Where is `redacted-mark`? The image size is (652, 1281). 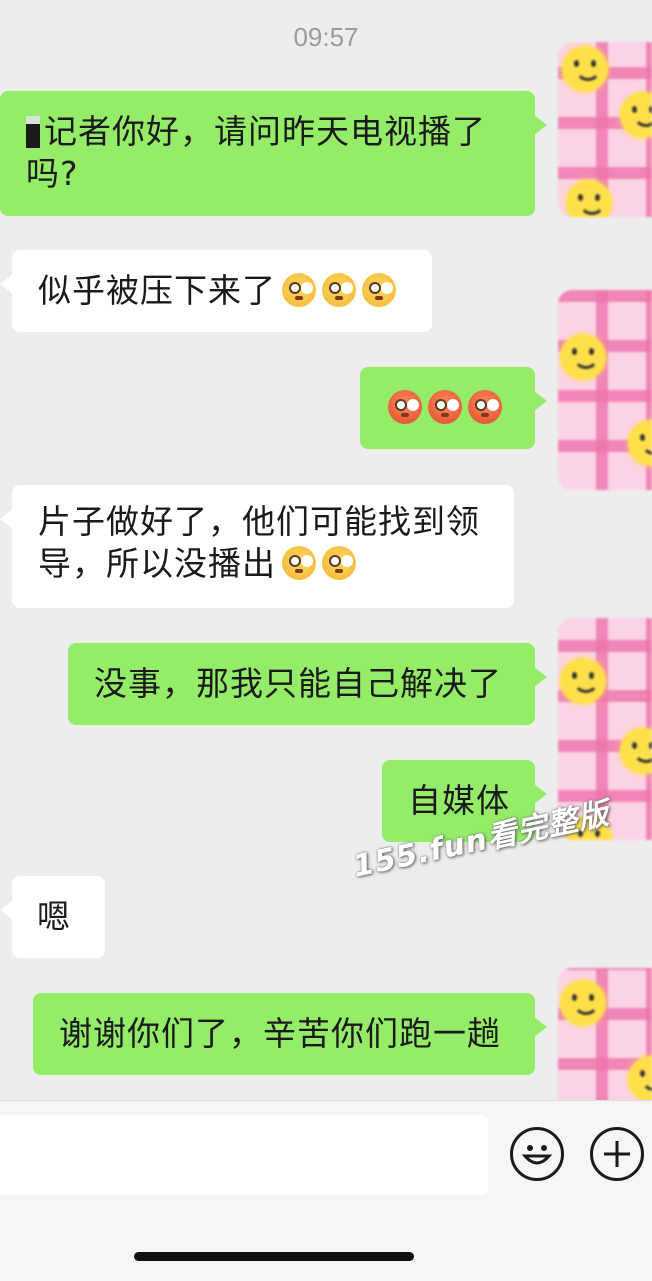 redacted-mark is located at coordinates (33, 131).